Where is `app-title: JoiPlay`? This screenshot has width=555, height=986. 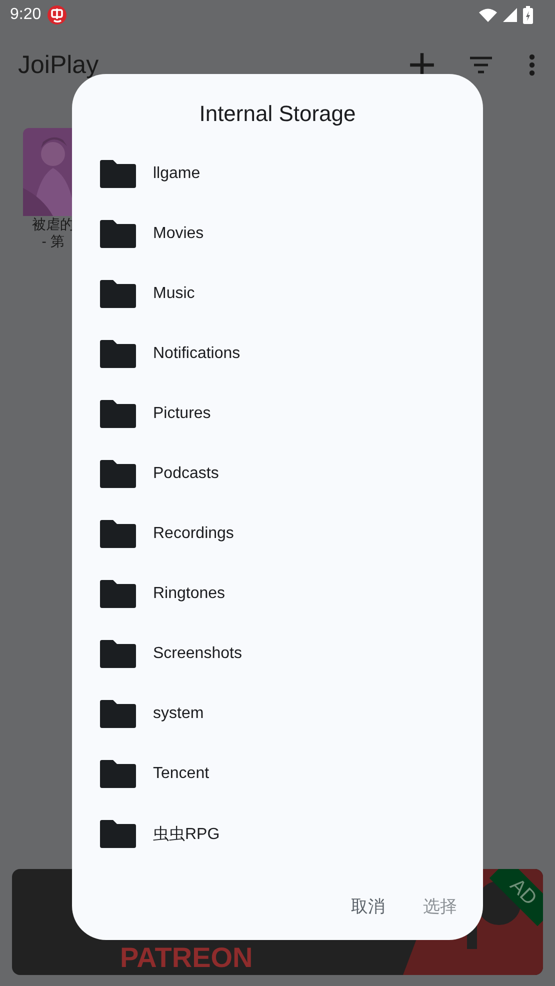 app-title: JoiPlay is located at coordinates (58, 65).